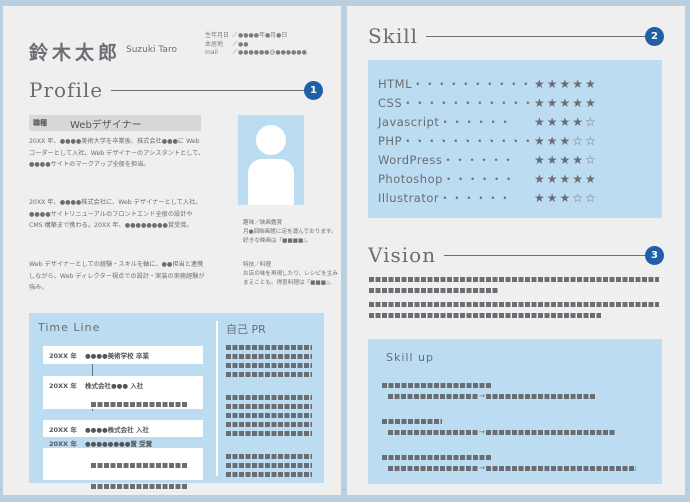  Describe the element at coordinates (106, 125) in the screenshot. I see `job-value: Webデザイナー` at that location.